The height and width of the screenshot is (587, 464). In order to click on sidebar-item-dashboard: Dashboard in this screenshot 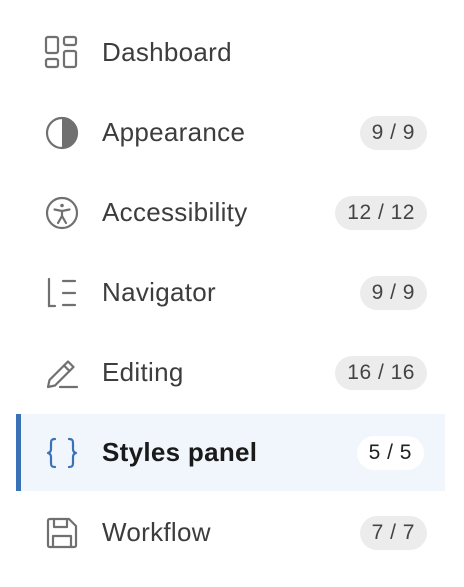, I will do `click(232, 53)`.